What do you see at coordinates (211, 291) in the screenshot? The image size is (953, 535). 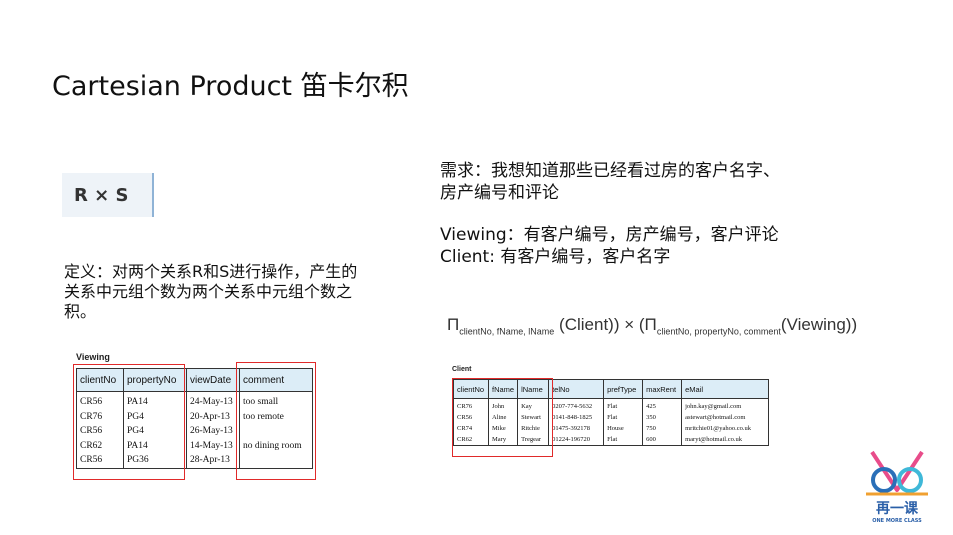 I see `definition-text: 定义：对两个关系R和S进行操作，产生的关系中元组个数为两个关系中元组个数之积。` at bounding box center [211, 291].